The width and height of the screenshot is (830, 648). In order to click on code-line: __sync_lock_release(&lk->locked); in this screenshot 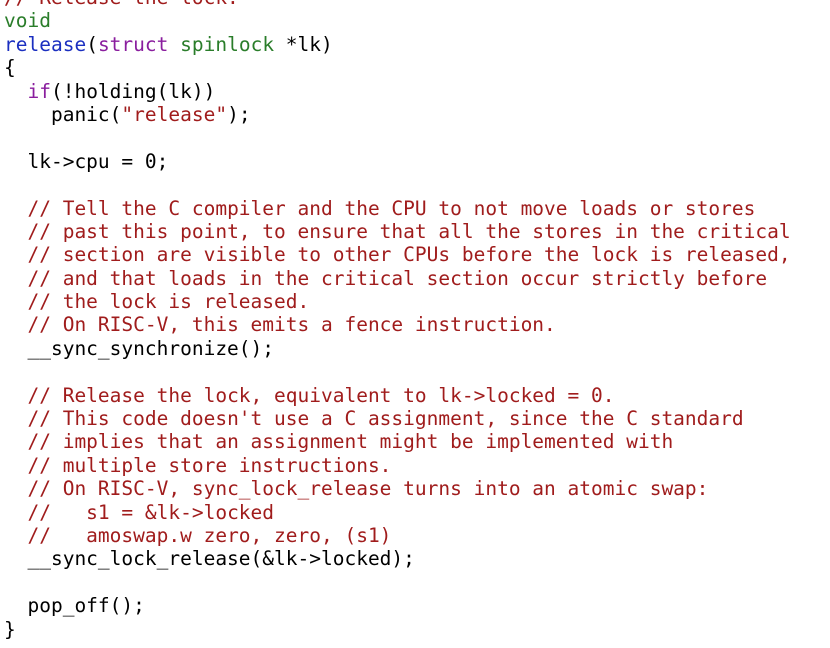, I will do `click(417, 558)`.